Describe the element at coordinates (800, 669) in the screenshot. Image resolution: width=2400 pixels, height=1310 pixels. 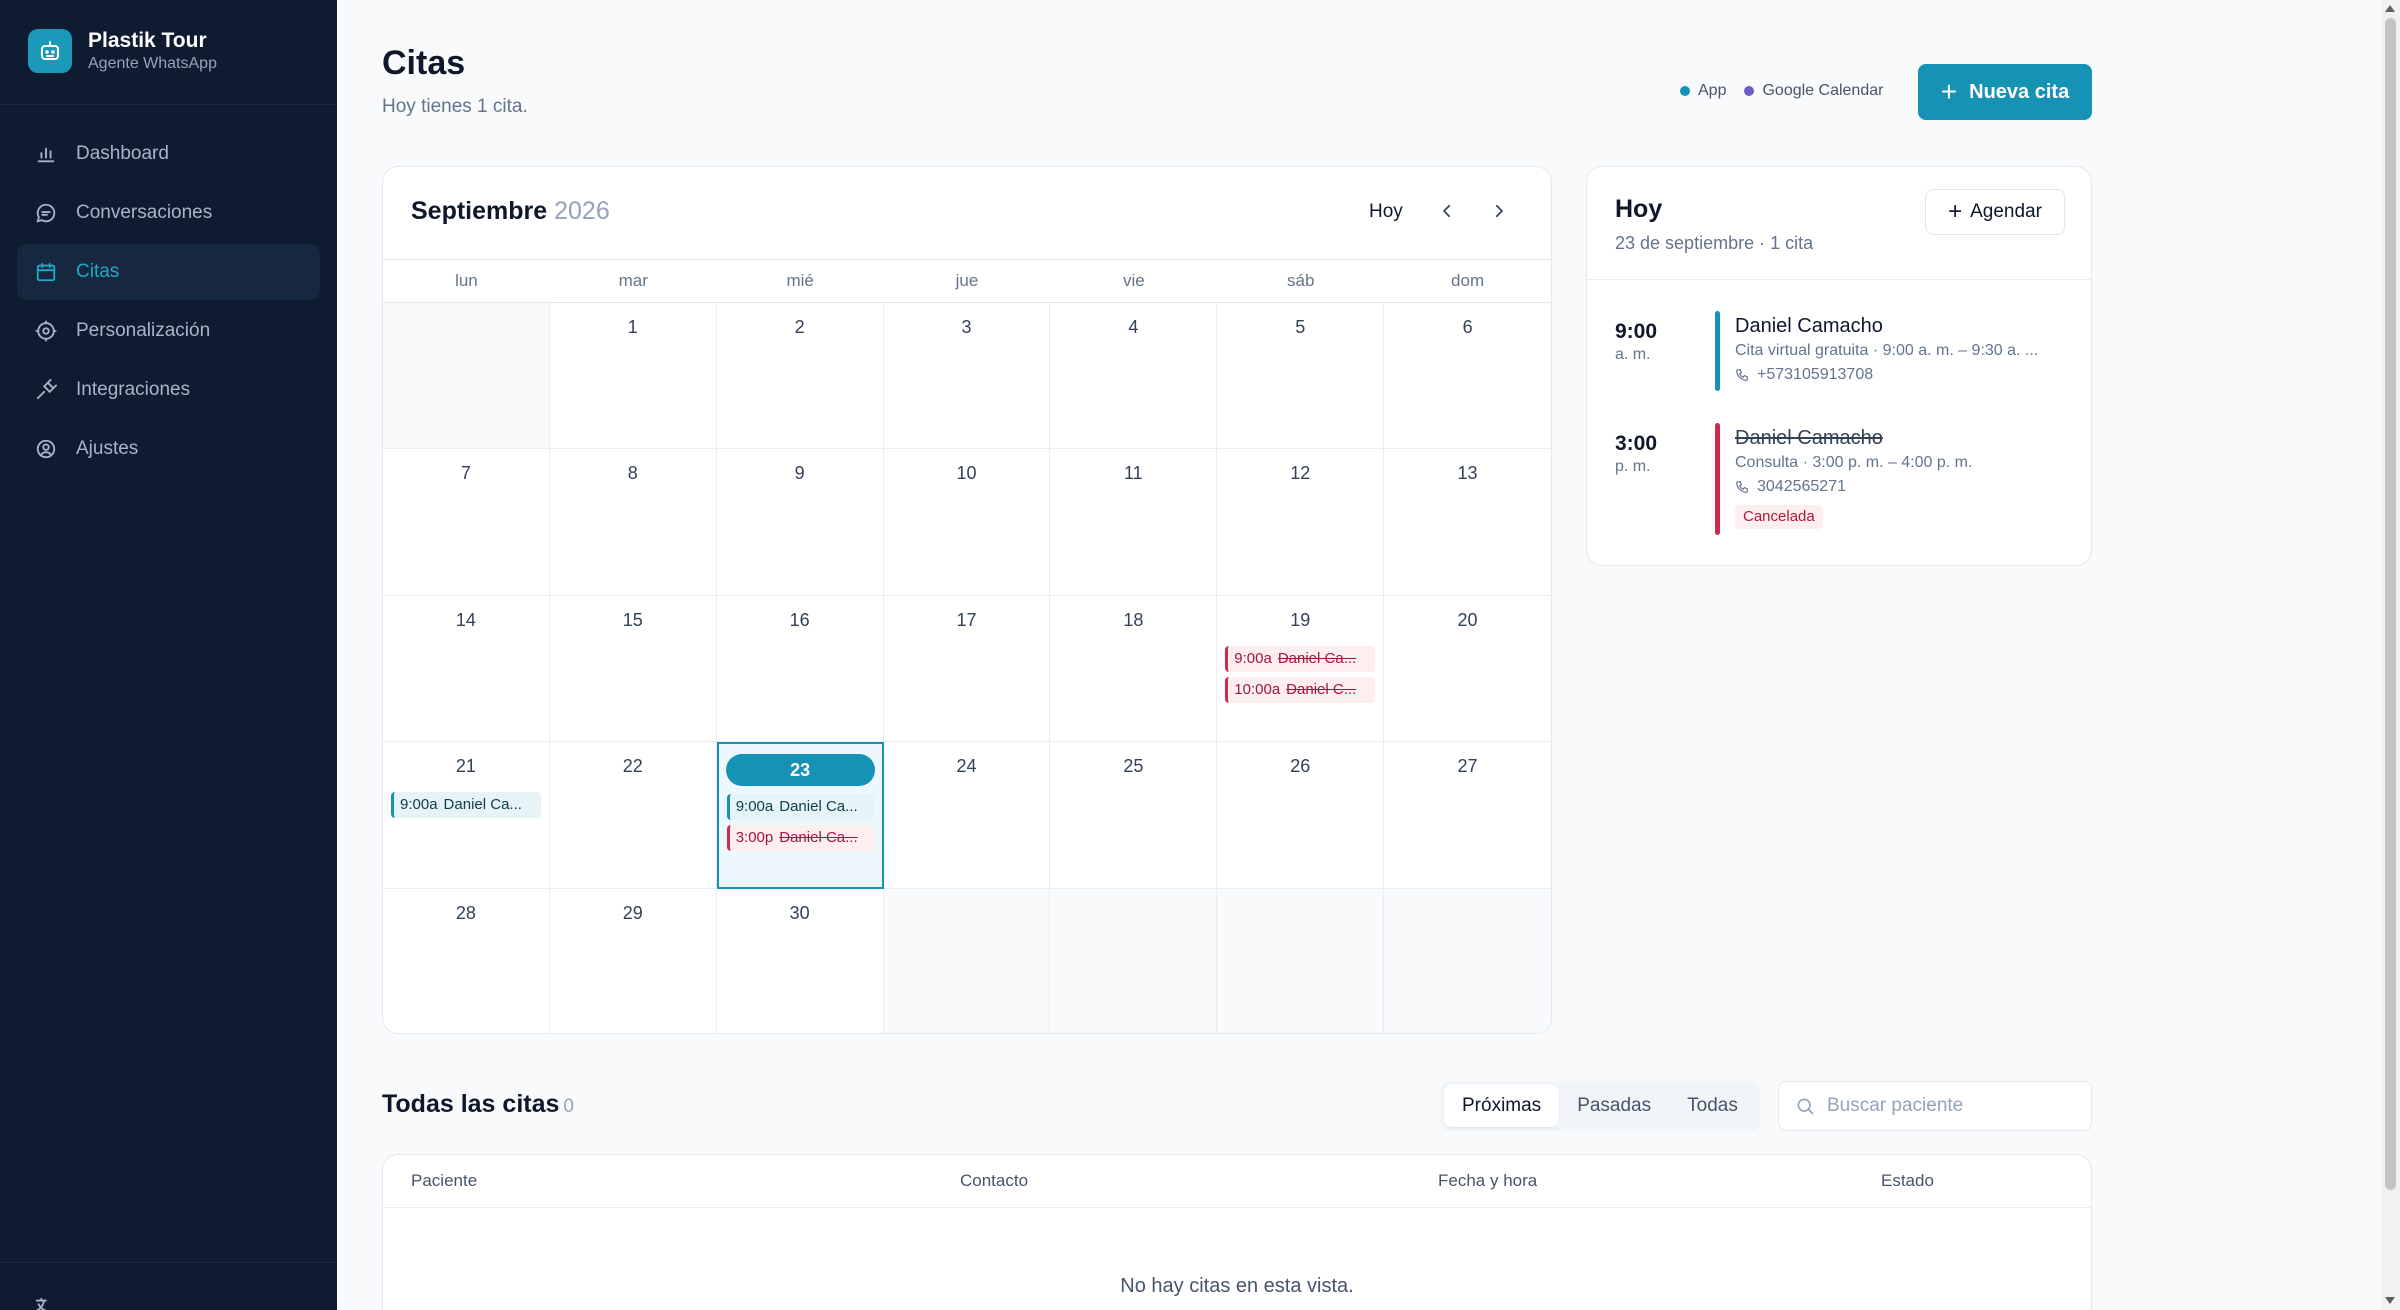
I see `calendar-day: 16` at that location.